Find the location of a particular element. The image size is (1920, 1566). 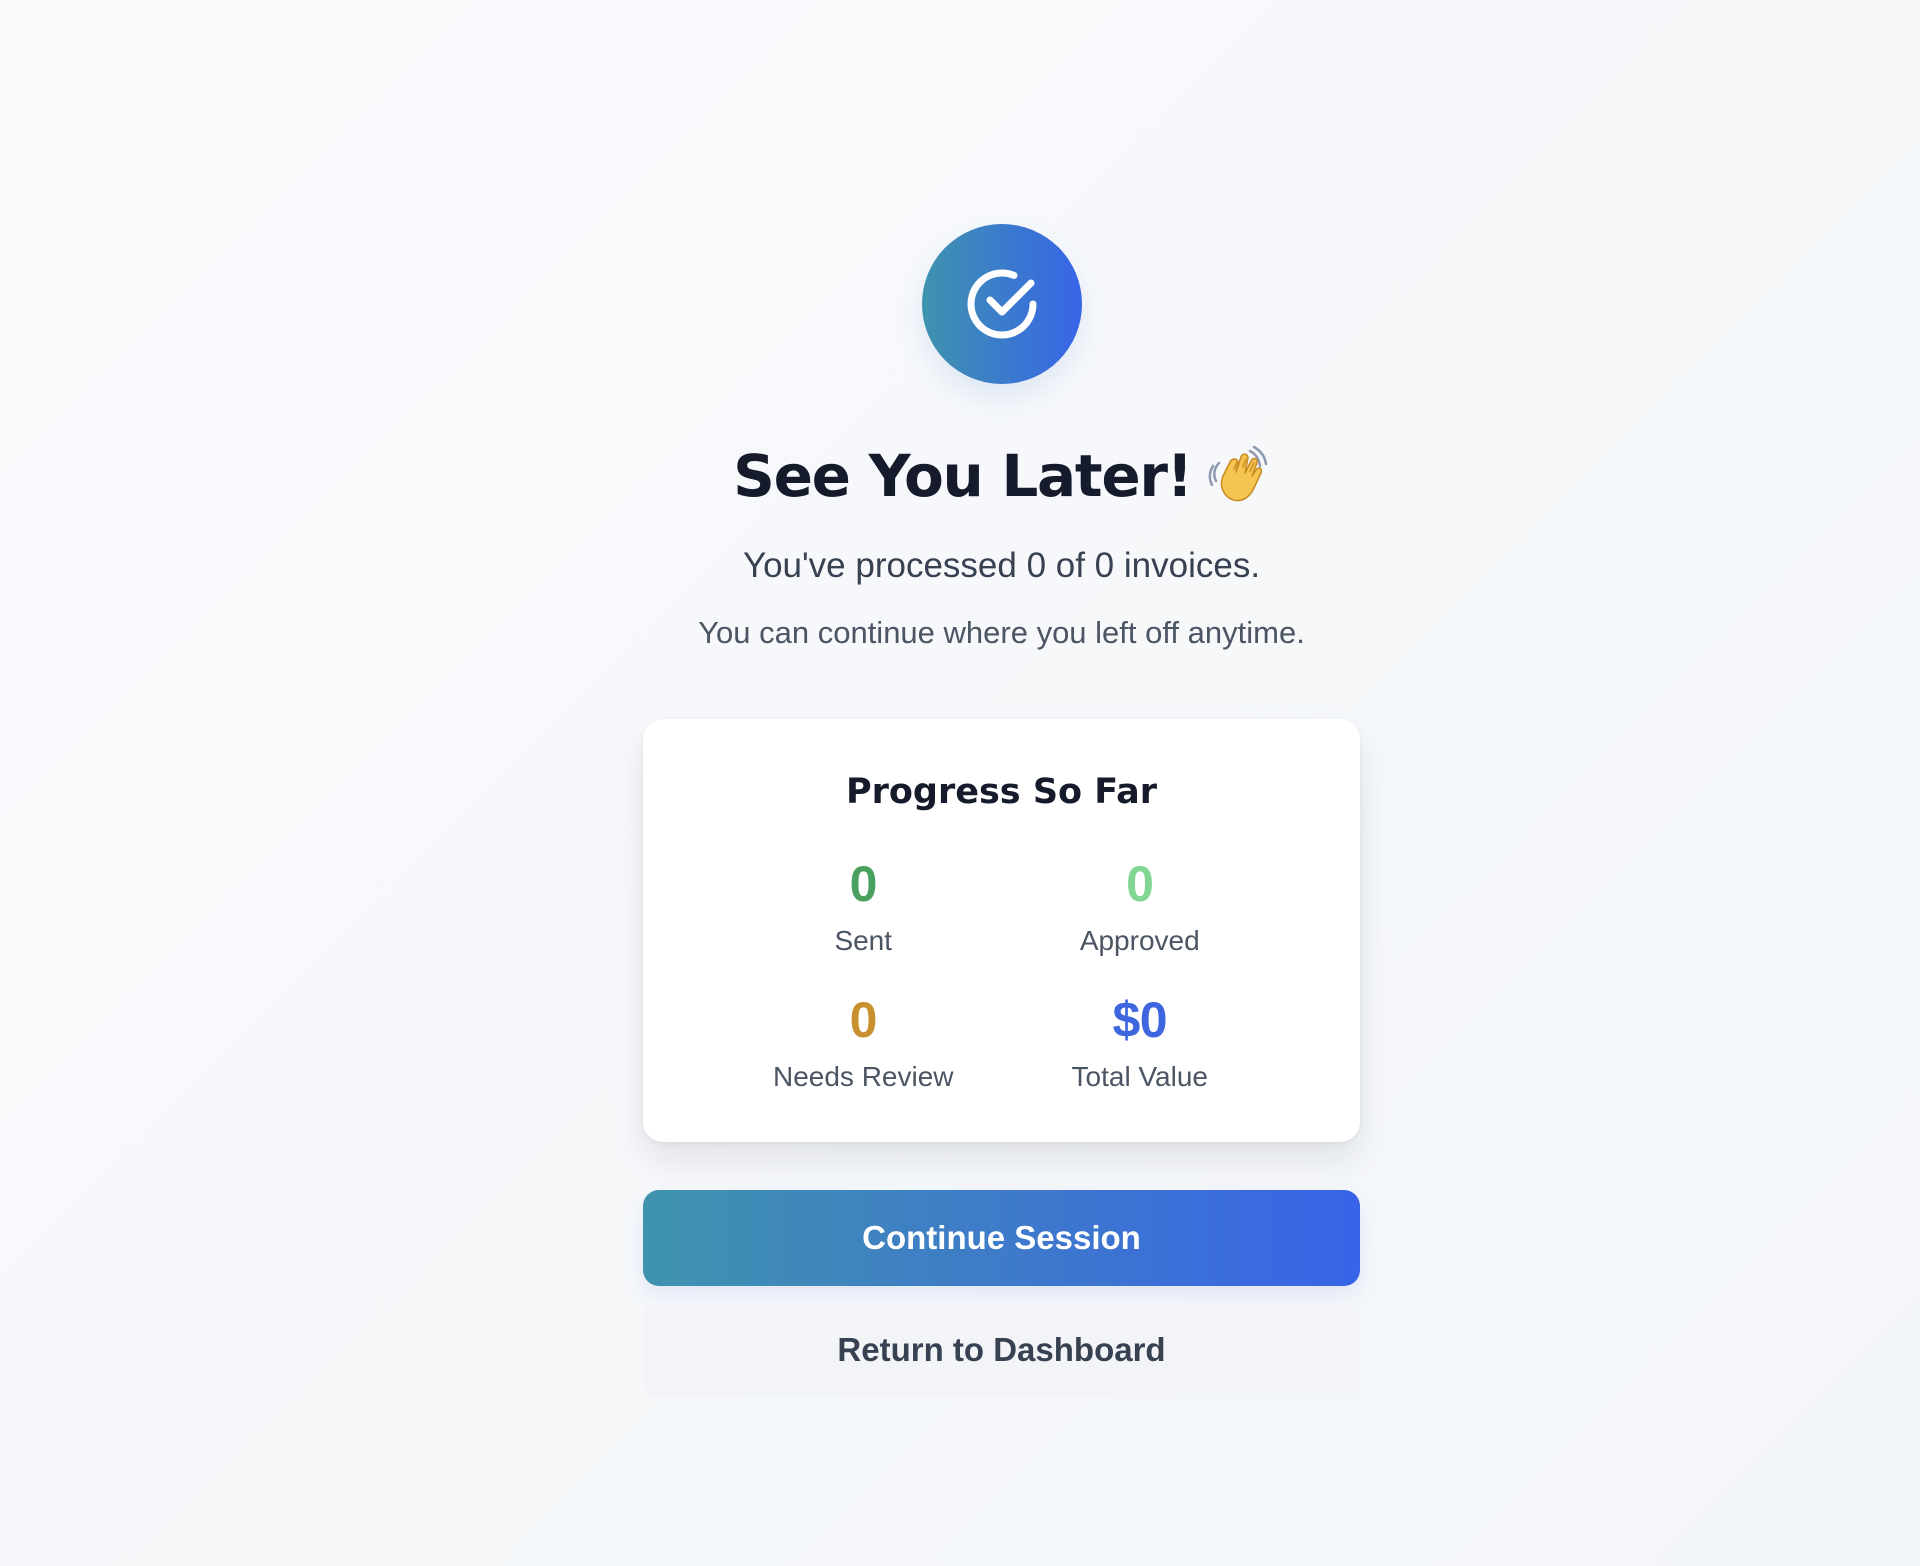

stat-total-value-label: Total Value is located at coordinates (1139, 1076).